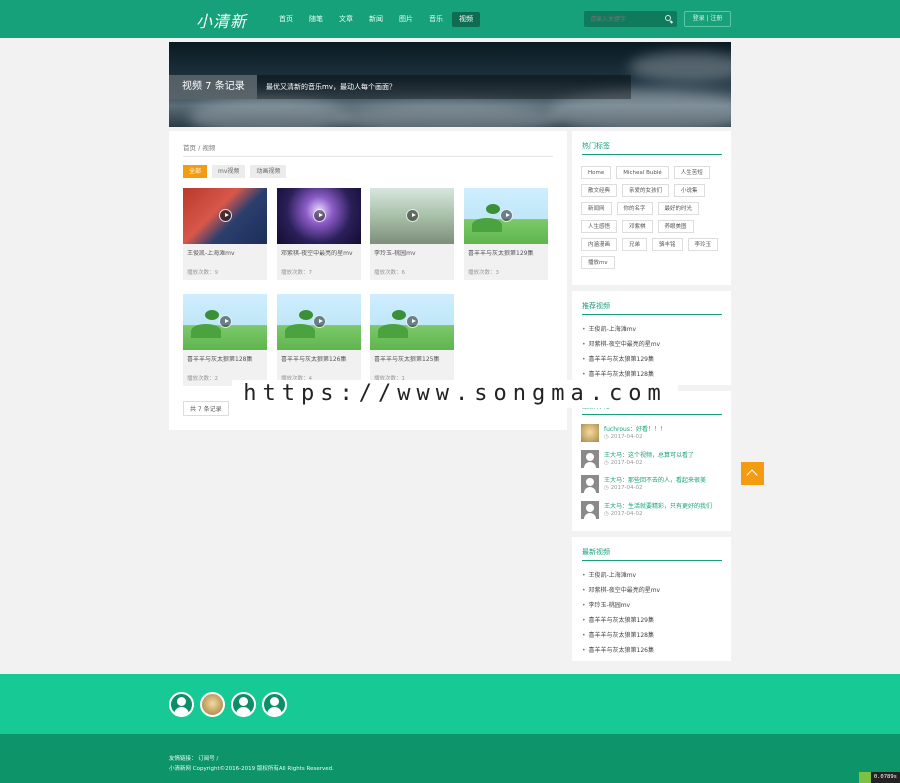 This screenshot has width=900, height=783. Describe the element at coordinates (596, 146) in the screenshot. I see `panel-title: 热门标签` at that location.